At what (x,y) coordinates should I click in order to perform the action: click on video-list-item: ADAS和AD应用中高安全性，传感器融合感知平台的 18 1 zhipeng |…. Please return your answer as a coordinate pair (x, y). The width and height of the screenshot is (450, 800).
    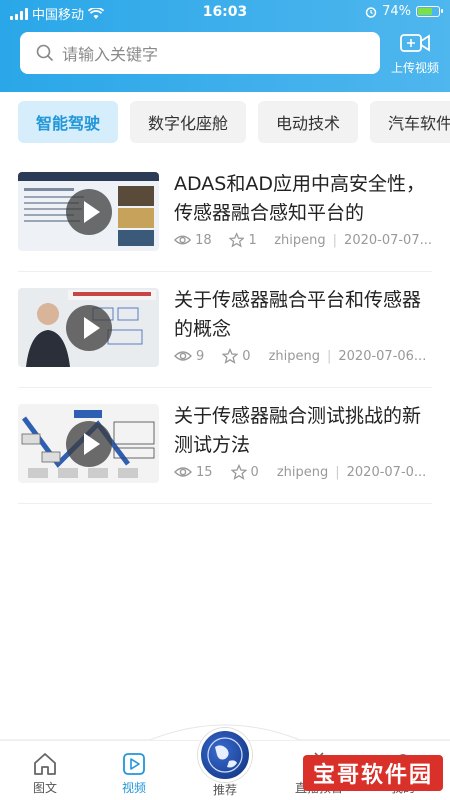
    Looking at the image, I should click on (225, 214).